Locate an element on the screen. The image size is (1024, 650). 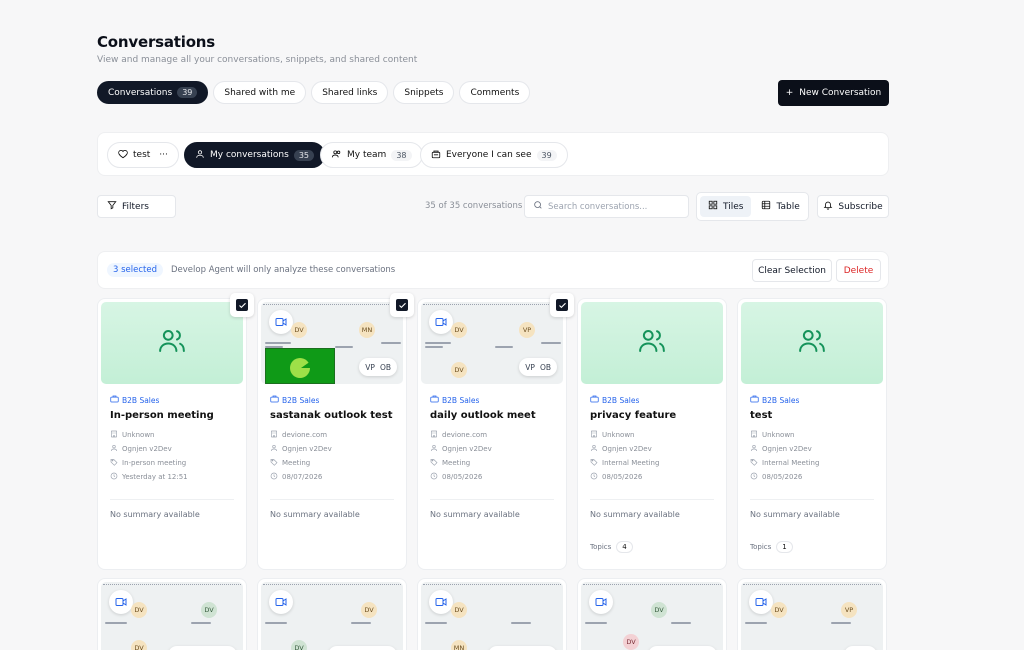
scope-my-team: My team 38 is located at coordinates (371, 155).